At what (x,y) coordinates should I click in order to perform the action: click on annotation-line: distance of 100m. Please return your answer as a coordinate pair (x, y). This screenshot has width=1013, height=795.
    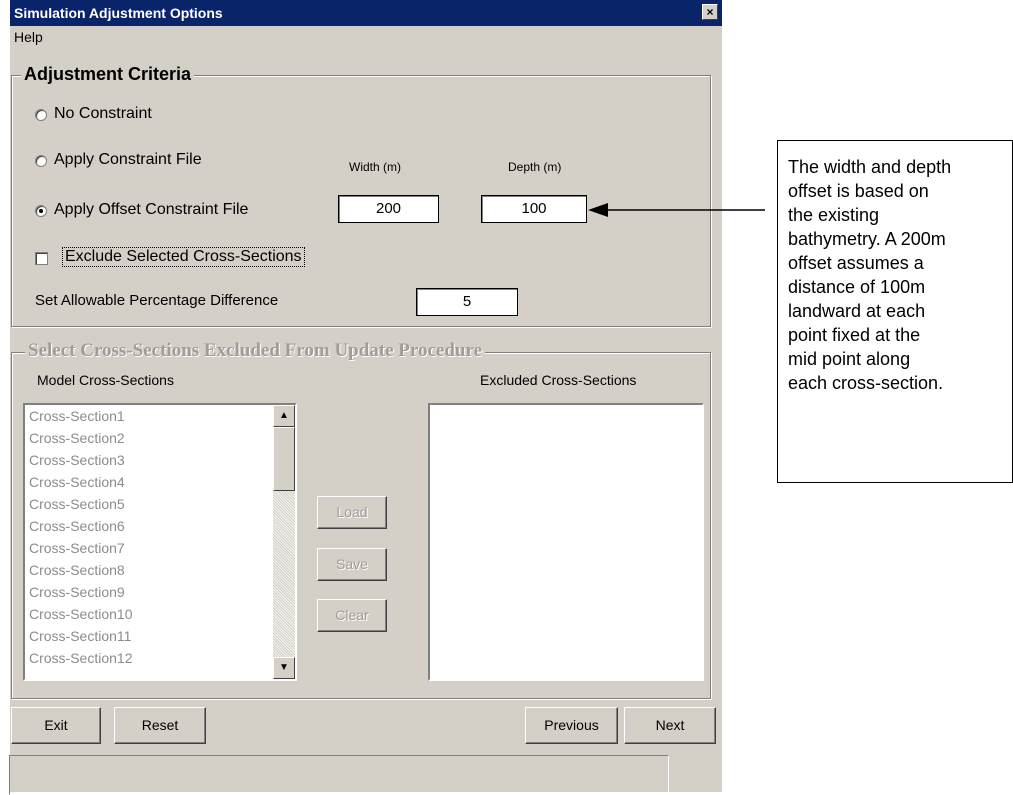
    Looking at the image, I should click on (857, 287).